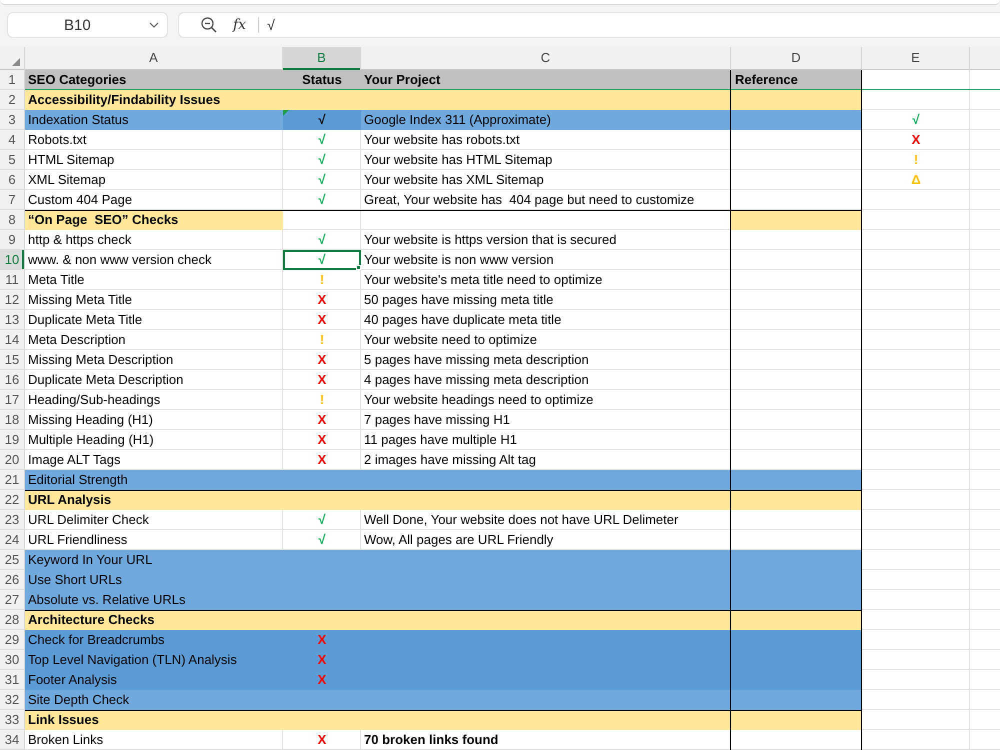  I want to click on table-cell-text: Broken Links, so click(65, 740).